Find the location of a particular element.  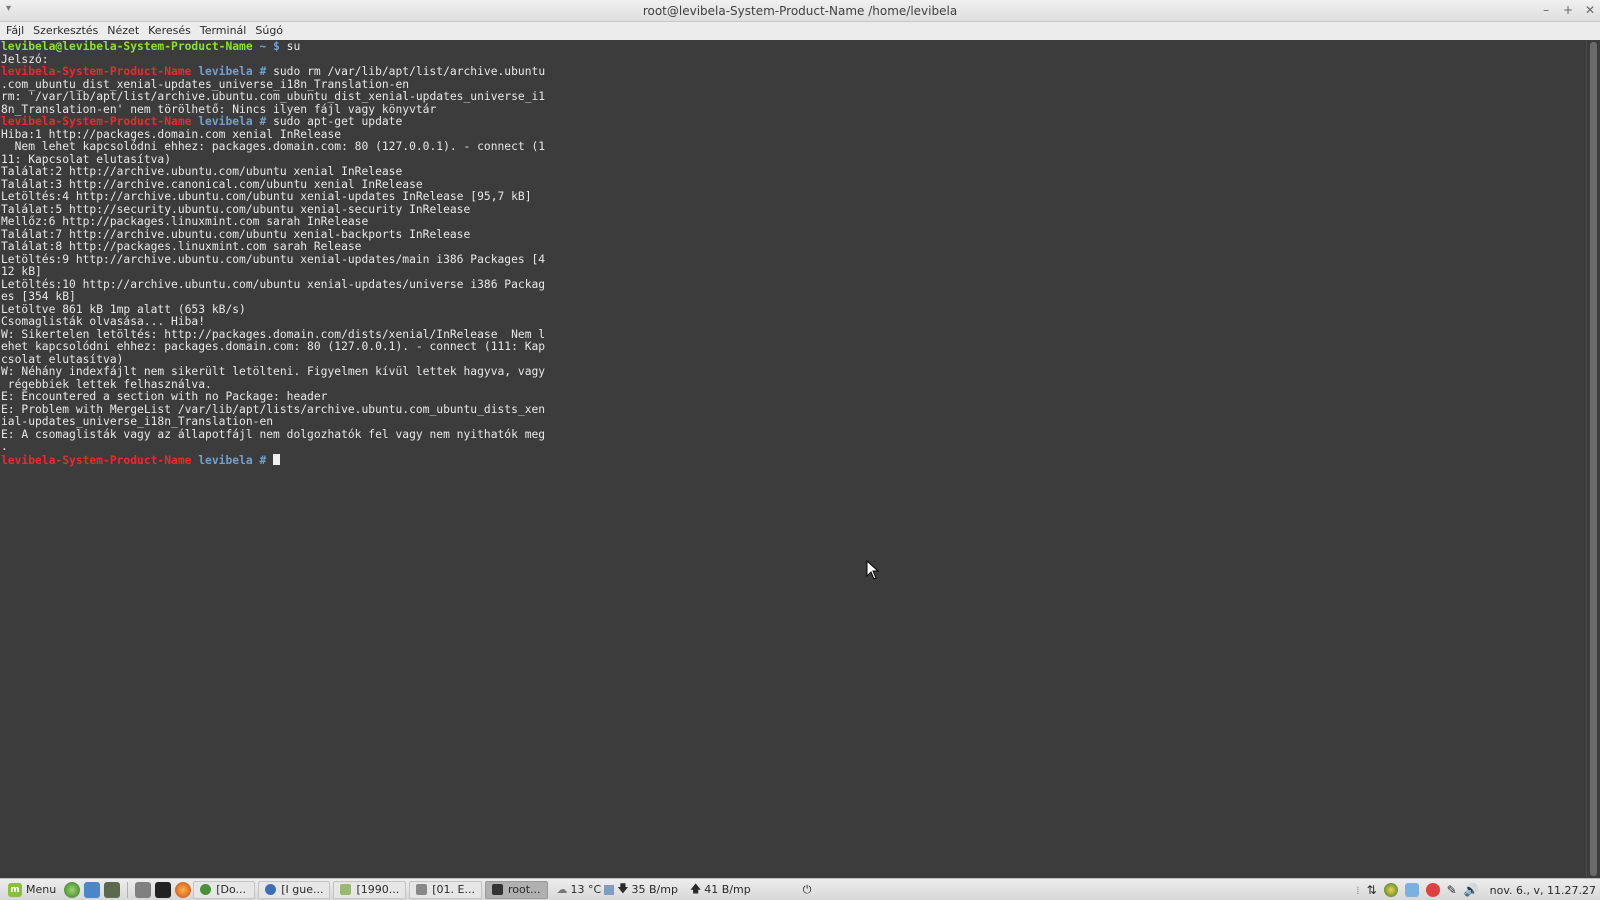

tools-icon: ✎ is located at coordinates (1452, 890).